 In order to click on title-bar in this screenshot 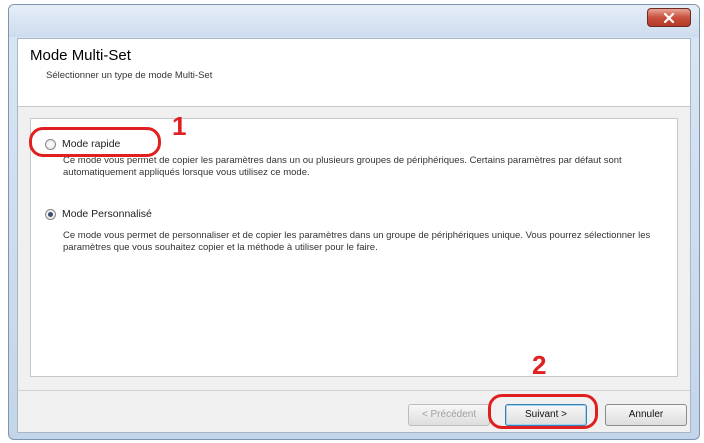, I will do `click(354, 21)`.